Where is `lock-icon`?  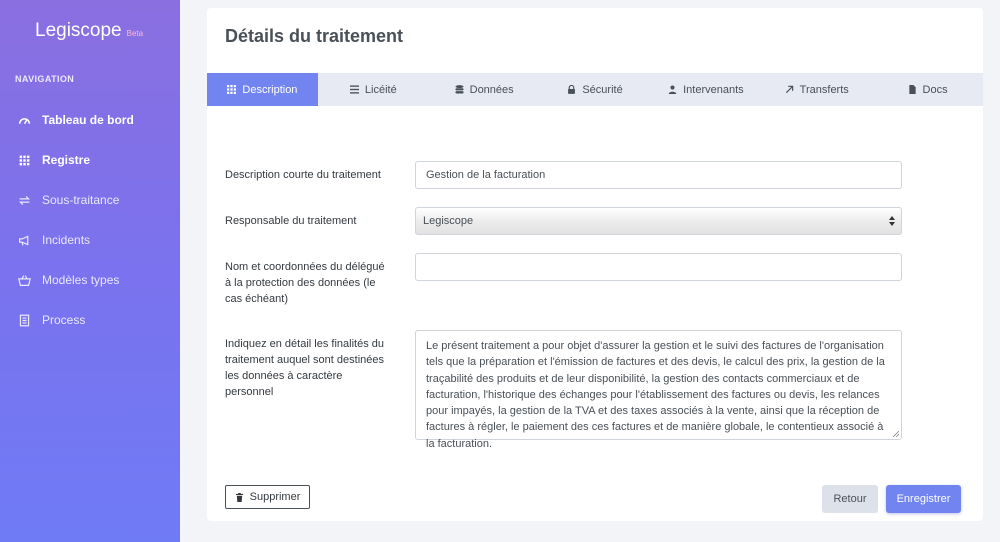
lock-icon is located at coordinates (572, 89).